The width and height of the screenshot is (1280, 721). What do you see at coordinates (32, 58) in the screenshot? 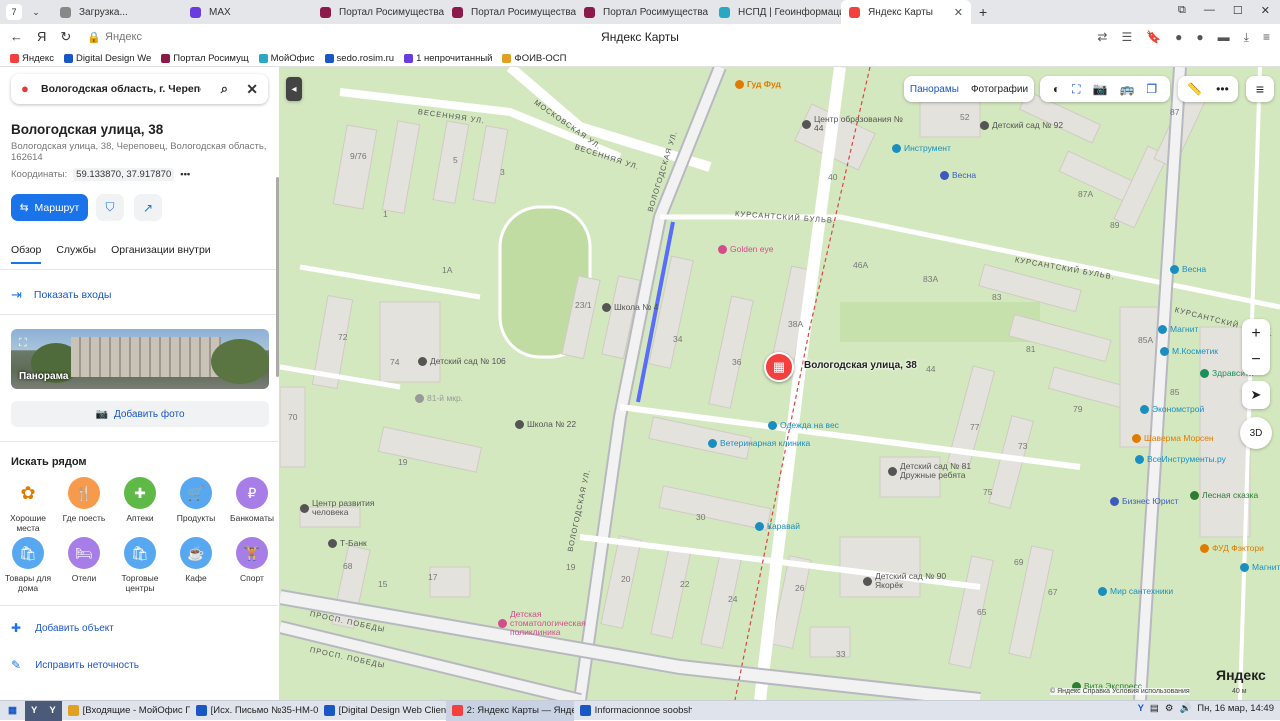
I see `bookmark-item: Яндекс` at bounding box center [32, 58].